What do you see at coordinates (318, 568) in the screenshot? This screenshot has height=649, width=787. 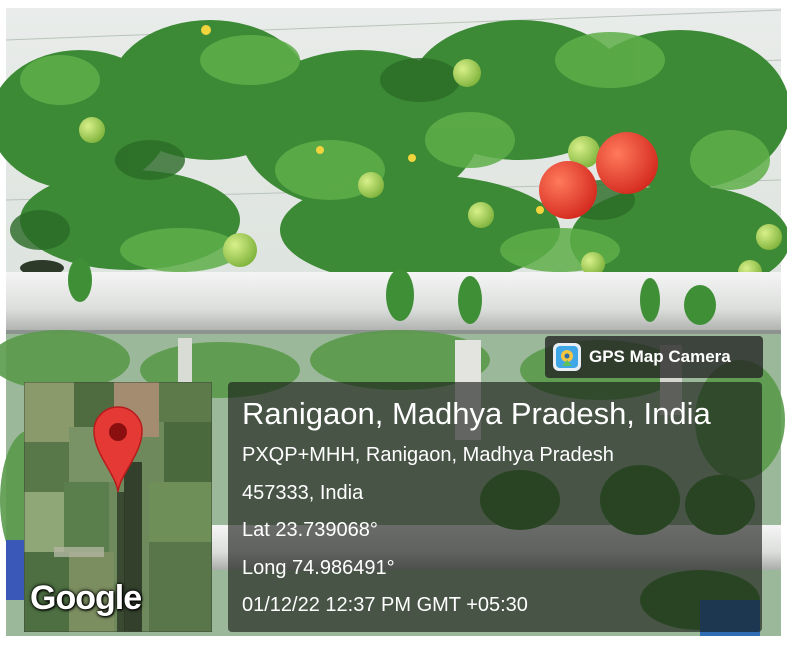 I see `longitude-text: Long 74.986491°` at bounding box center [318, 568].